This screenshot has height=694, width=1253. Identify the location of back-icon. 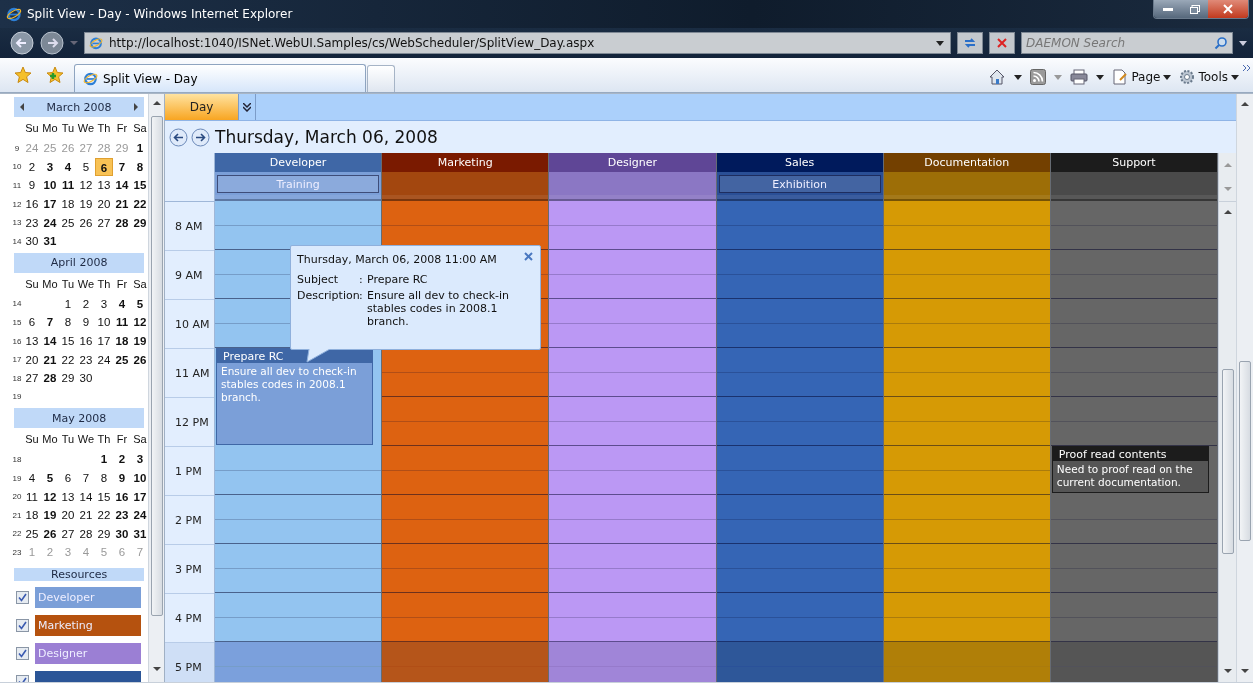
(22, 43).